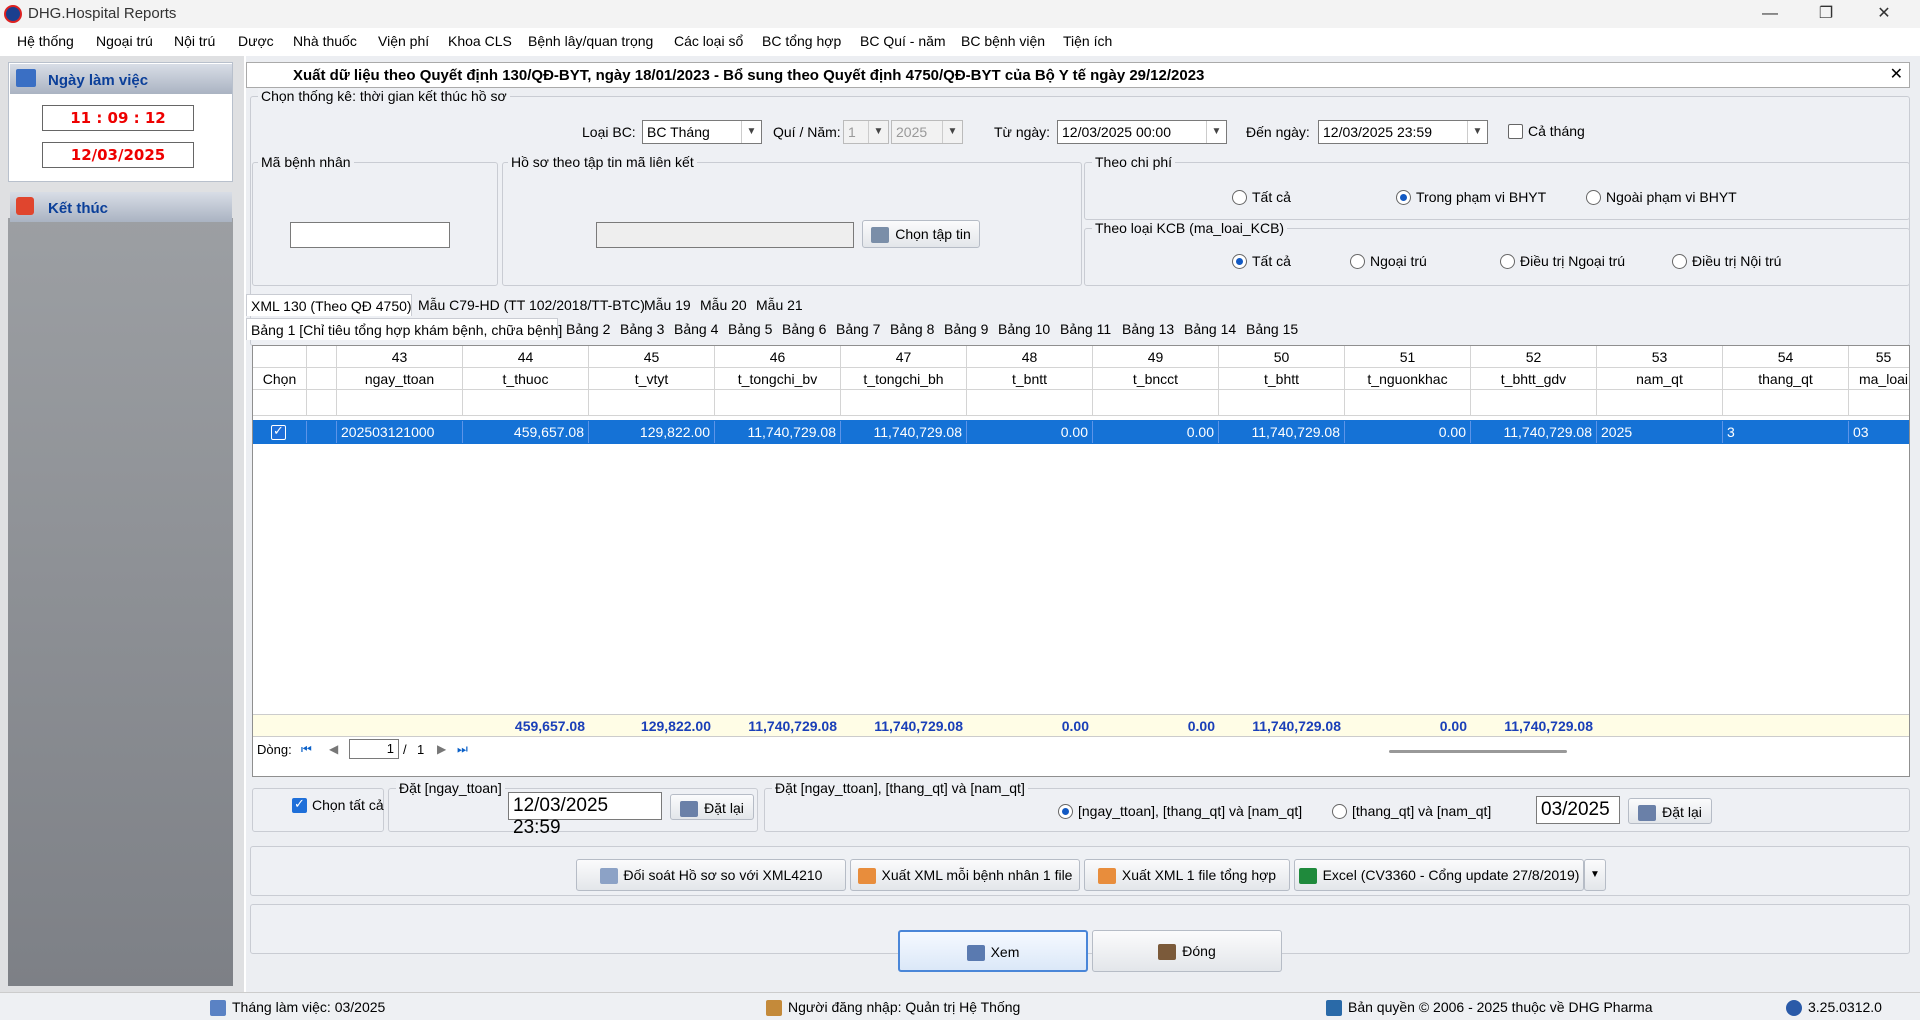 The width and height of the screenshot is (1920, 1020). What do you see at coordinates (804, 329) in the screenshot?
I see `tab-bang-6: Bảng 6` at bounding box center [804, 329].